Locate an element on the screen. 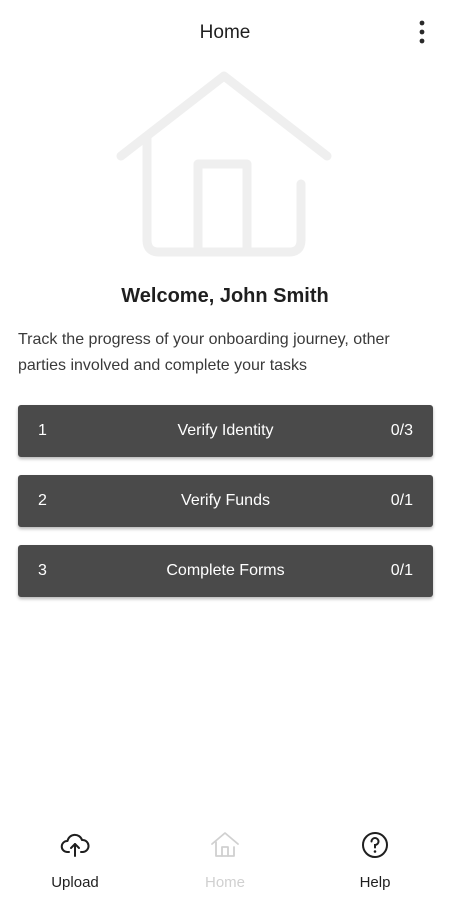  help-circle-icon is located at coordinates (375, 845).